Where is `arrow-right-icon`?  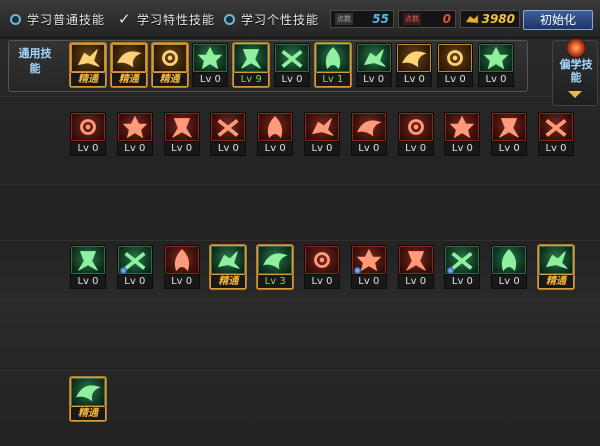 arrow-right-icon is located at coordinates (88, 260).